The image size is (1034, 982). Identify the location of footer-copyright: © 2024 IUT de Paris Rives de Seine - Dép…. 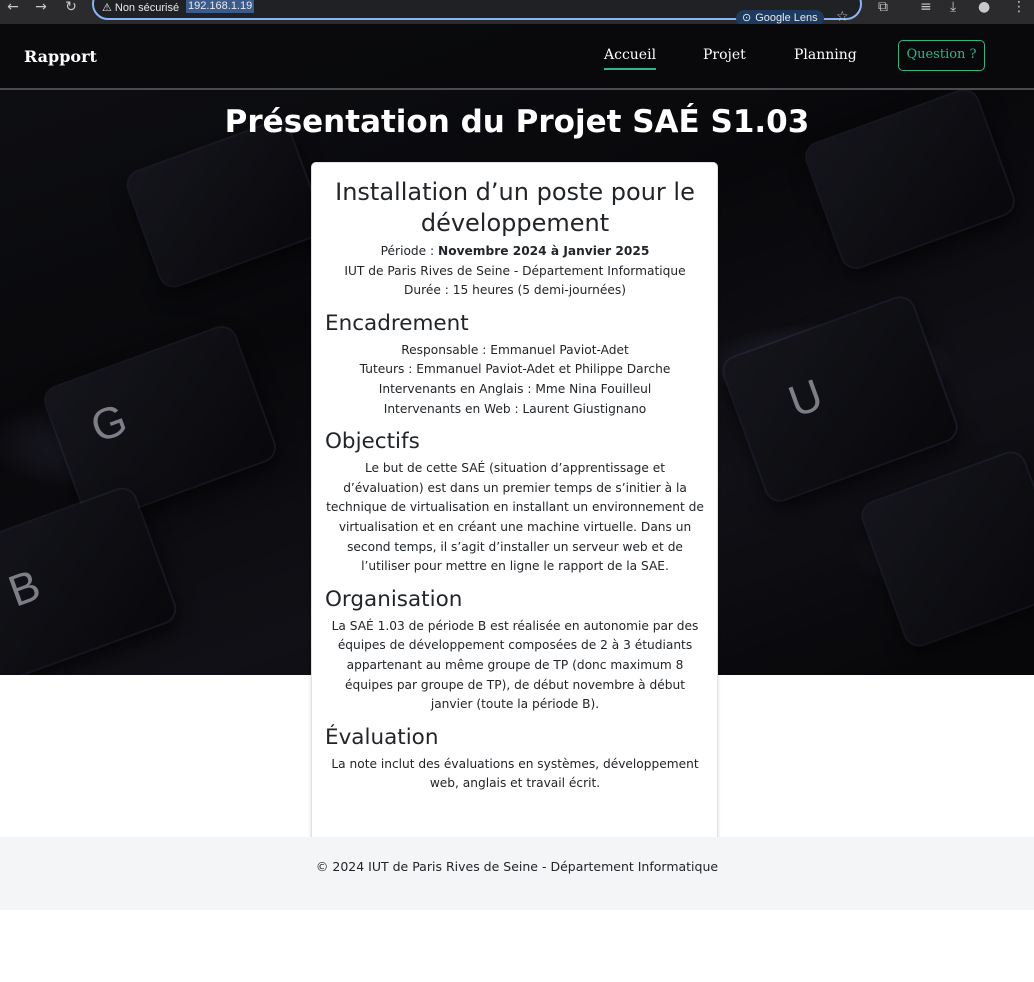
(517, 866).